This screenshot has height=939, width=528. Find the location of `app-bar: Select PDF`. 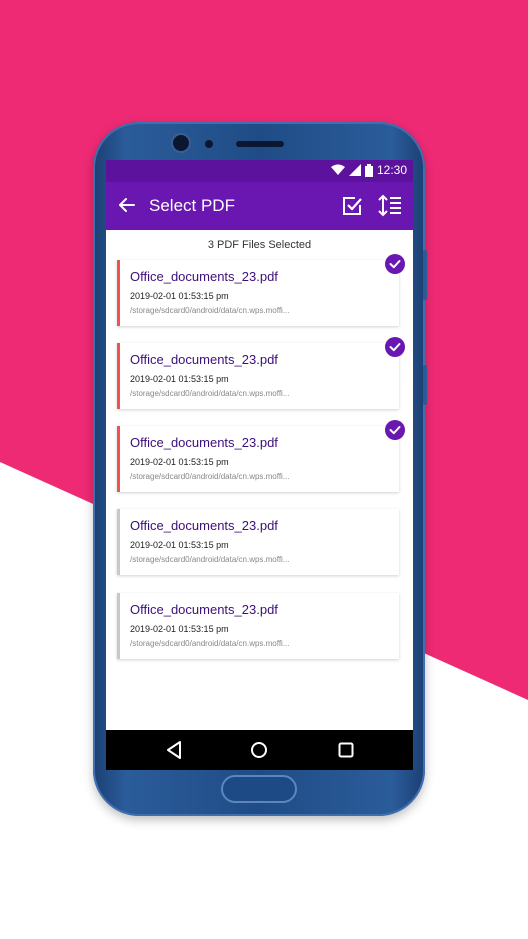

app-bar: Select PDF is located at coordinates (259, 206).